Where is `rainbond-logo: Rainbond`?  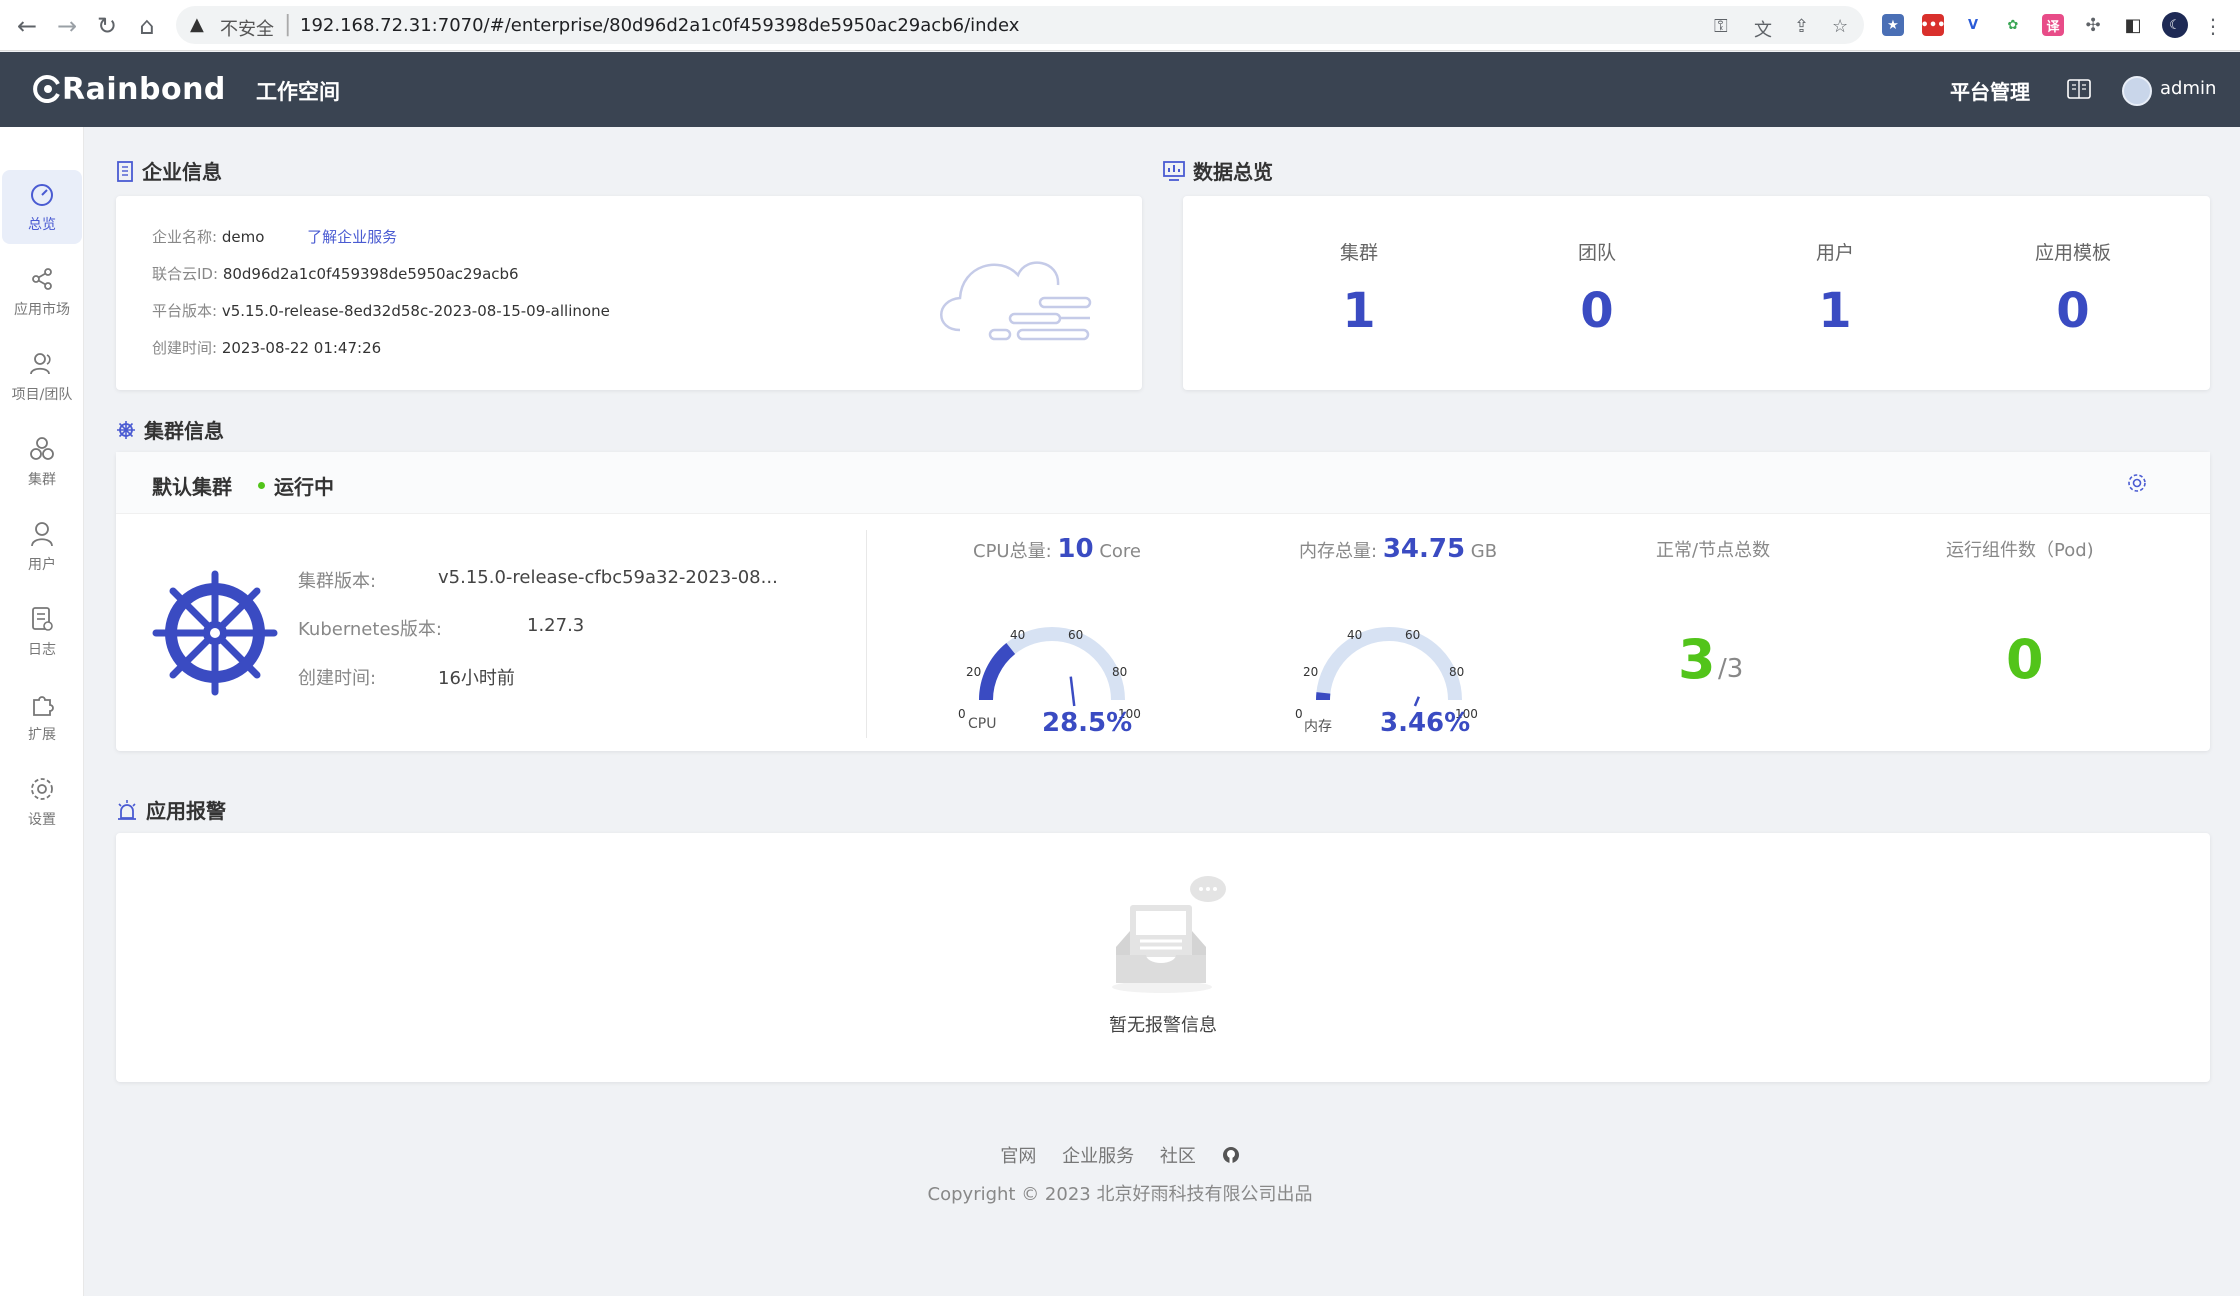
rainbond-logo: Rainbond is located at coordinates (129, 89).